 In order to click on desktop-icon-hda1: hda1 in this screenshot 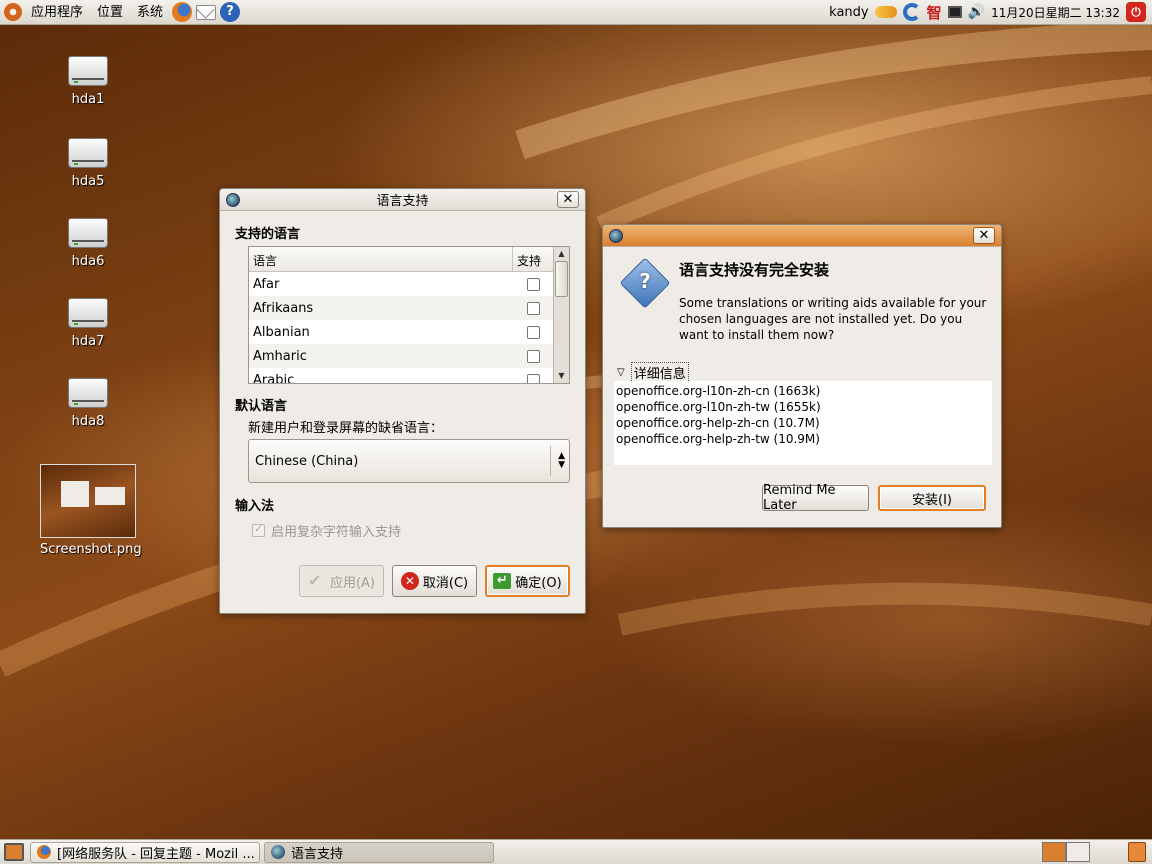, I will do `click(88, 81)`.